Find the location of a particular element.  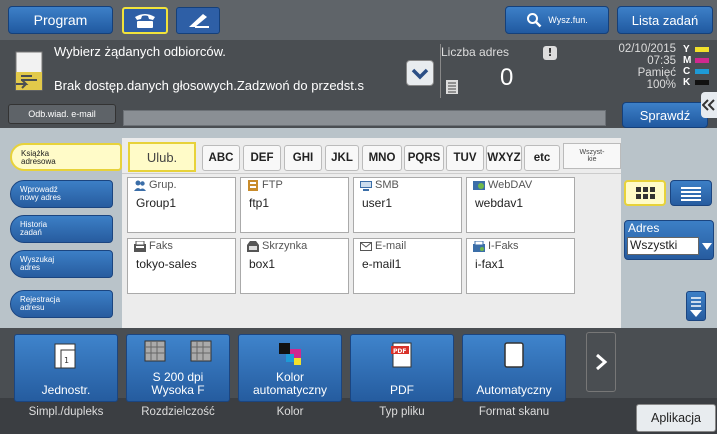

email-icon is located at coordinates (366, 246).